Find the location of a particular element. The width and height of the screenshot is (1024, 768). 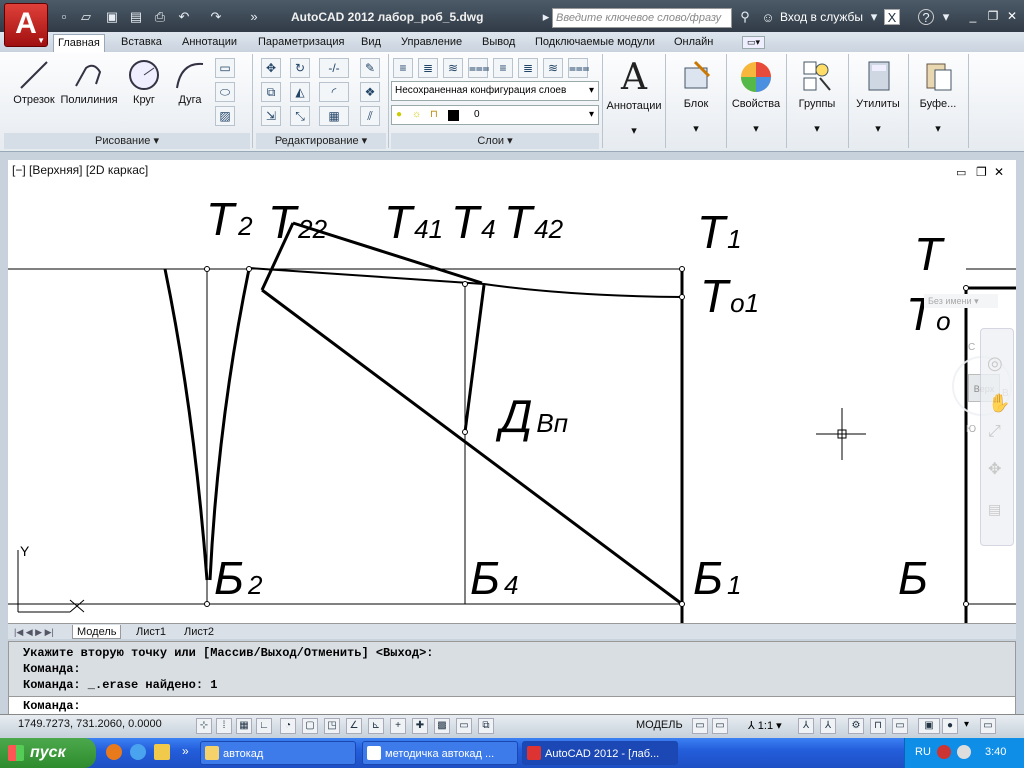

mirror-icon: ◭ is located at coordinates (300, 92).